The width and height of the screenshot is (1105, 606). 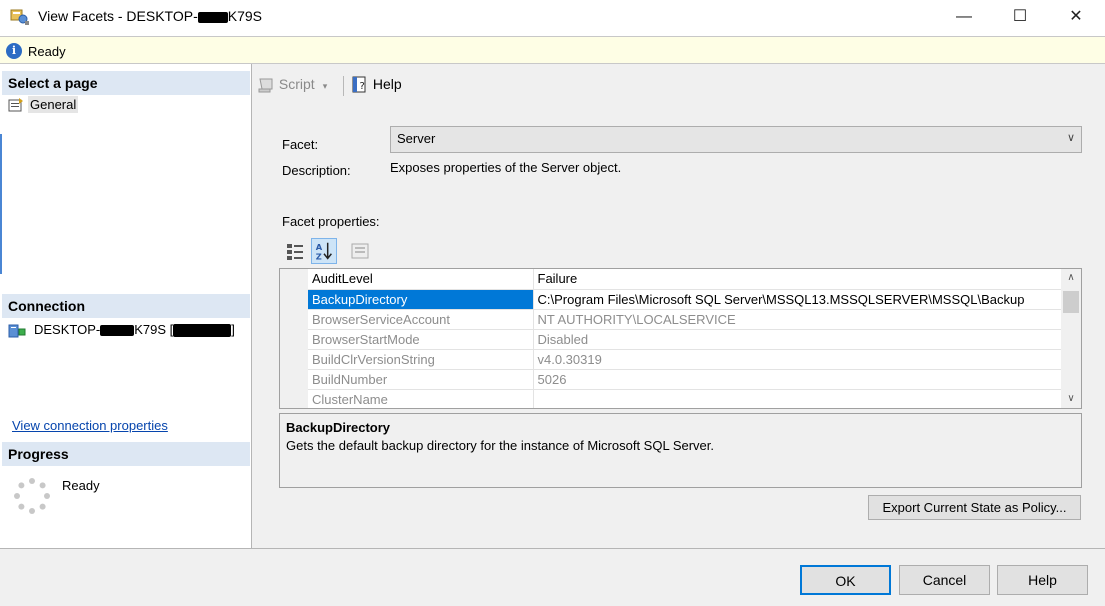 What do you see at coordinates (331, 221) in the screenshot?
I see `facet-properties-label: Facet properties:` at bounding box center [331, 221].